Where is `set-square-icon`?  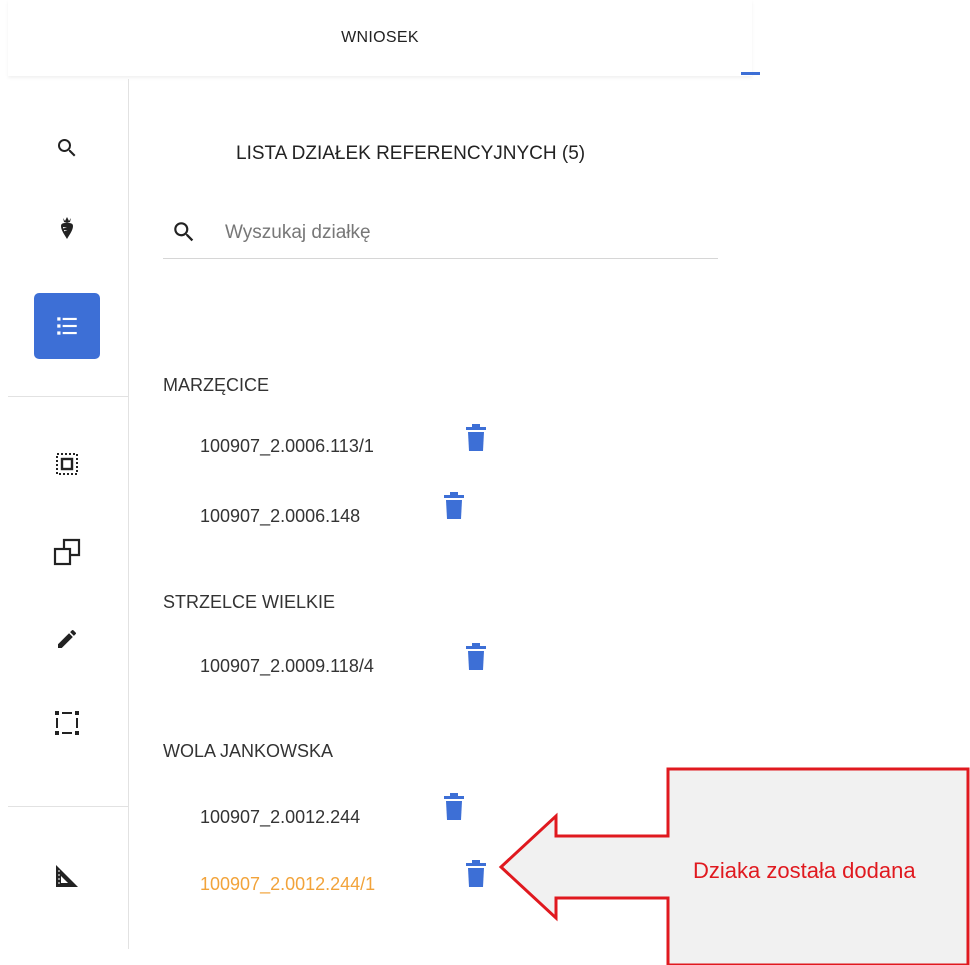 set-square-icon is located at coordinates (67, 876).